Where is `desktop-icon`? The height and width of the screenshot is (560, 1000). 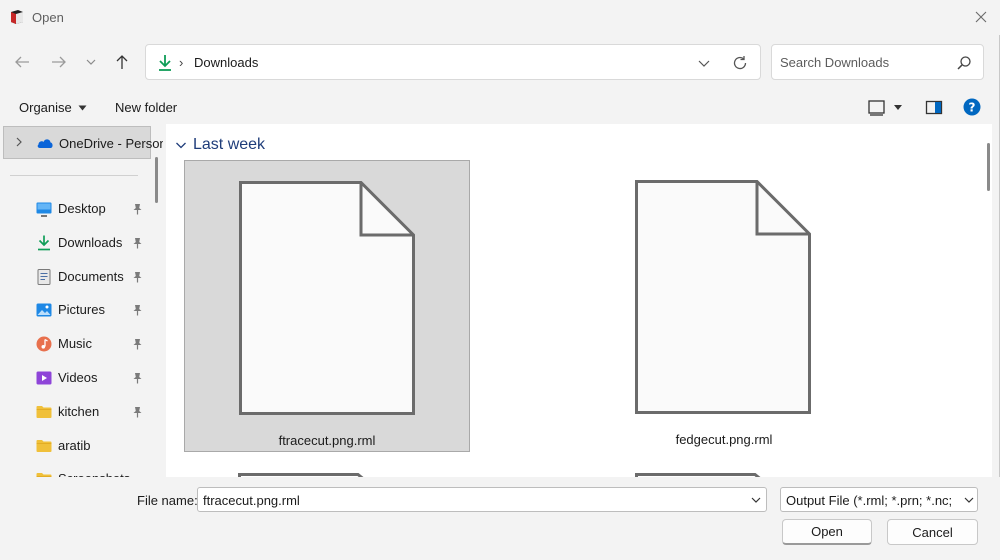
desktop-icon is located at coordinates (44, 209).